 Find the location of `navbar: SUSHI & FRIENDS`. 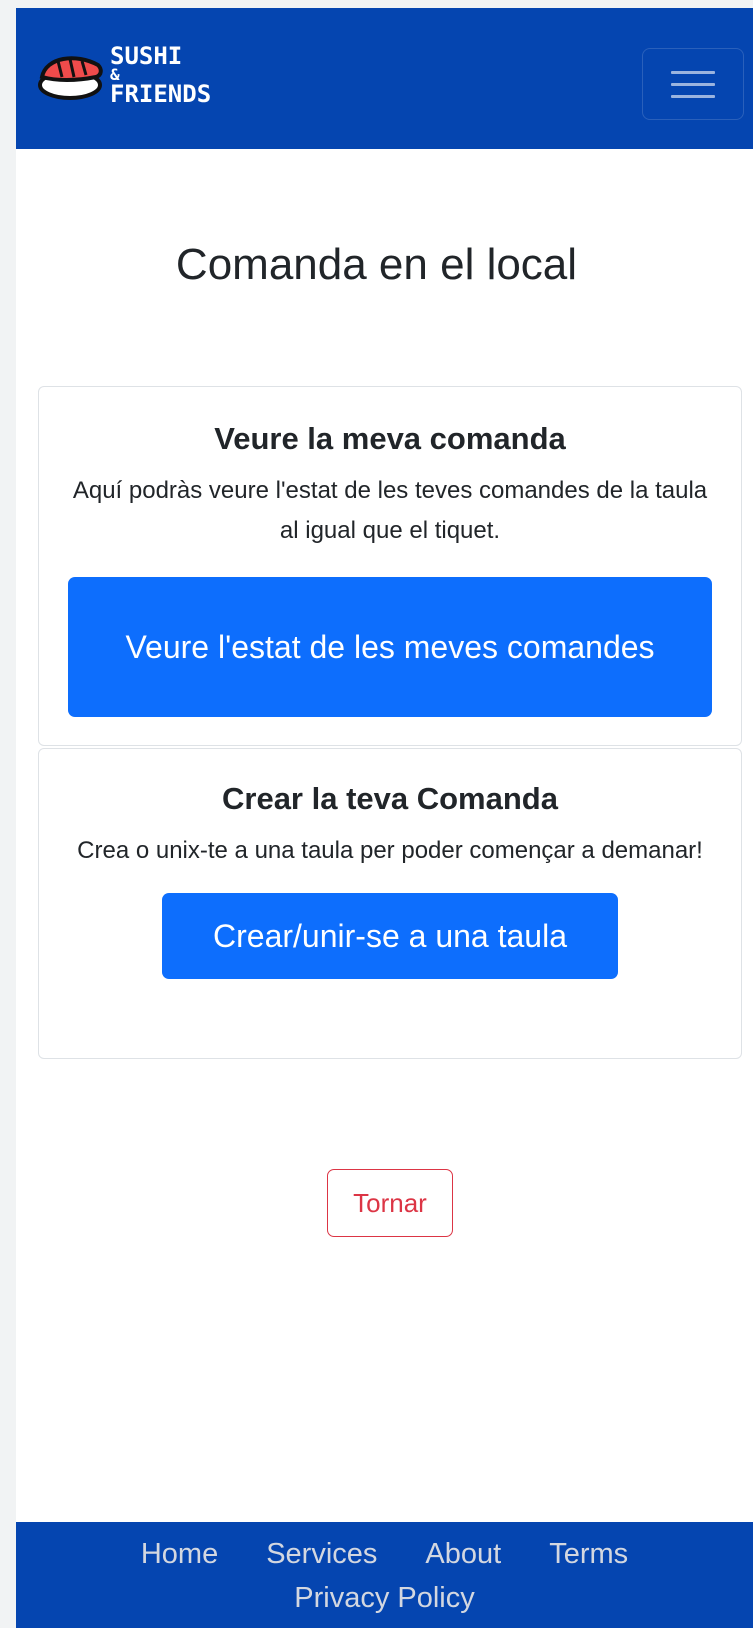

navbar: SUSHI & FRIENDS is located at coordinates (384, 78).